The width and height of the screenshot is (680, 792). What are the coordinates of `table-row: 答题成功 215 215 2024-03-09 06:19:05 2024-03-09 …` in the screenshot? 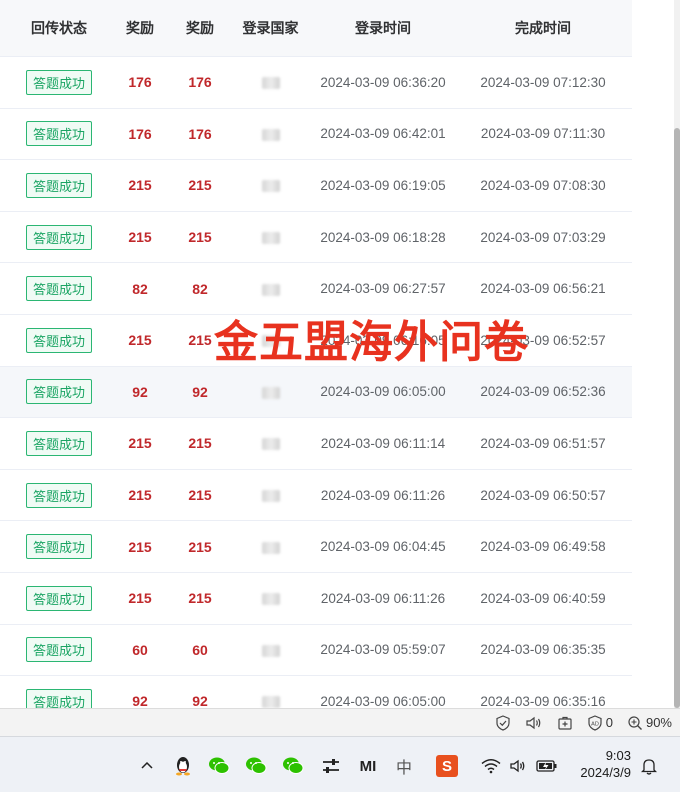 It's located at (316, 186).